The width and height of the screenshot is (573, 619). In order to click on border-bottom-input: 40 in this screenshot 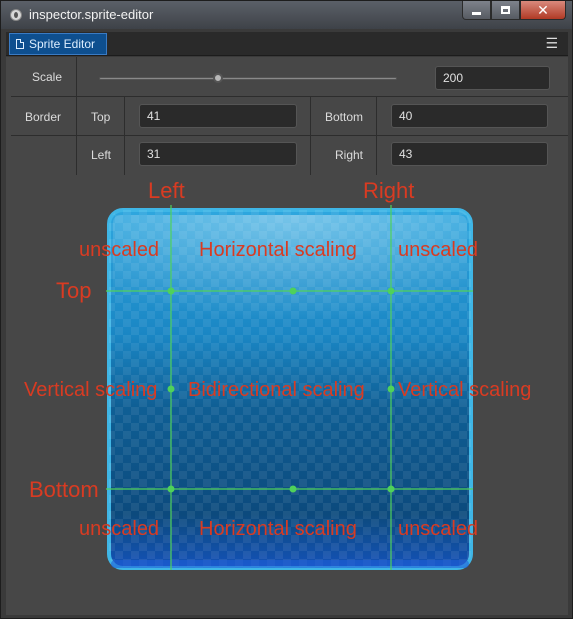, I will do `click(469, 116)`.